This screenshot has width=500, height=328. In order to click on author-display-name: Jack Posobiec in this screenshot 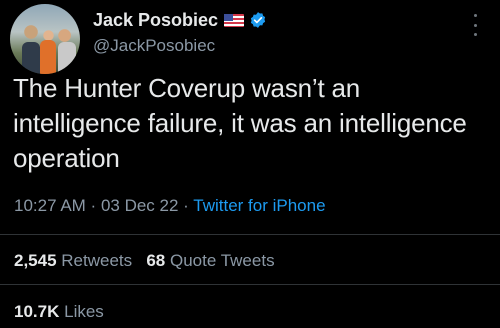, I will do `click(155, 20)`.